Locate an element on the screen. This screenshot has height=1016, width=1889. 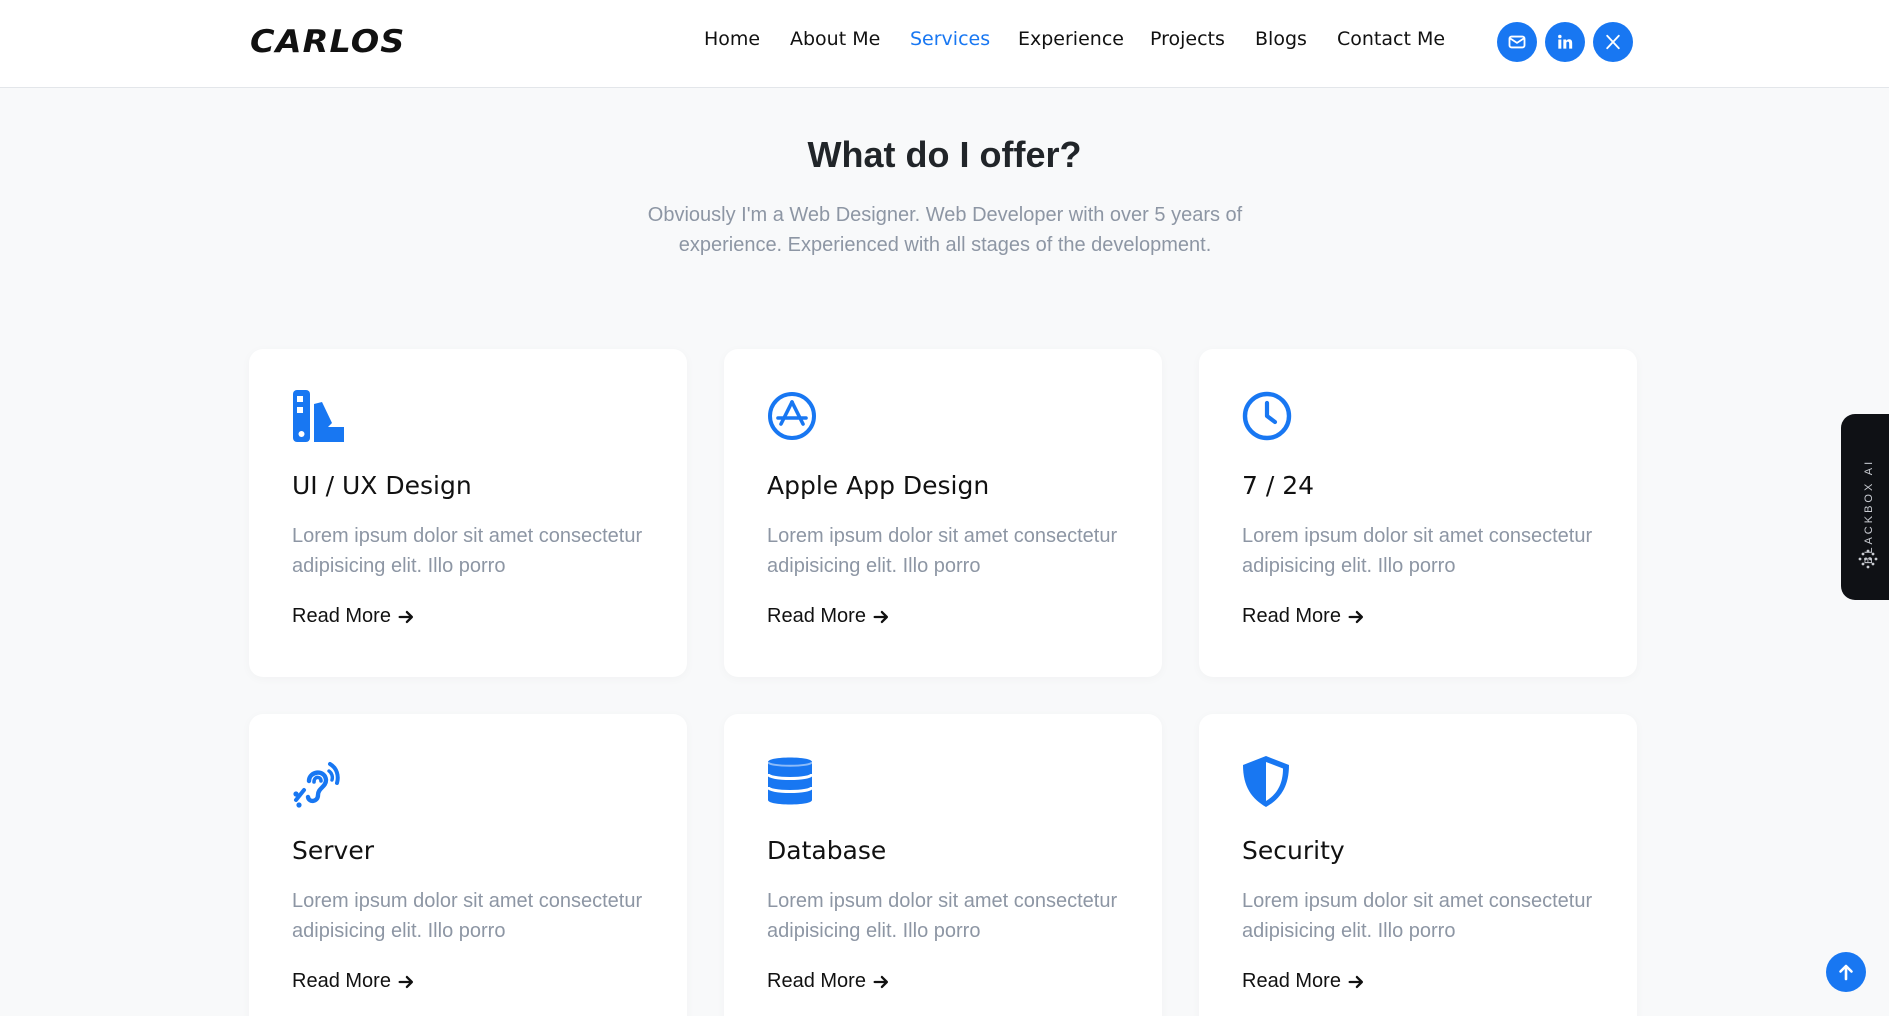
blackbox-ai-widget: BLACKBOX AI is located at coordinates (1865, 507).